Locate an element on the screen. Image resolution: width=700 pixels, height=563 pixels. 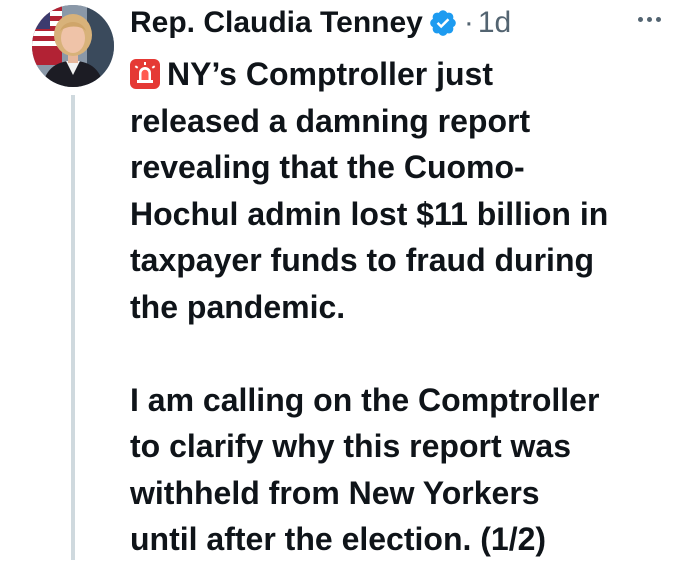
tweet-line: taxpayer funds to fraud during is located at coordinates (362, 260).